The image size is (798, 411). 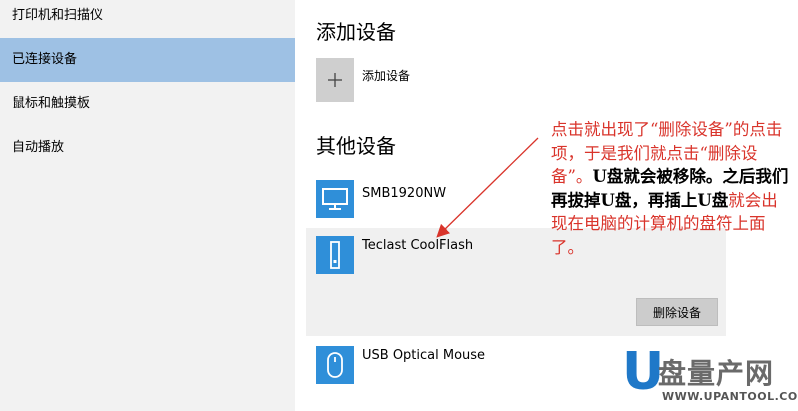 I want to click on sidebar-item-autoplay: 自动播放, so click(x=147, y=148).